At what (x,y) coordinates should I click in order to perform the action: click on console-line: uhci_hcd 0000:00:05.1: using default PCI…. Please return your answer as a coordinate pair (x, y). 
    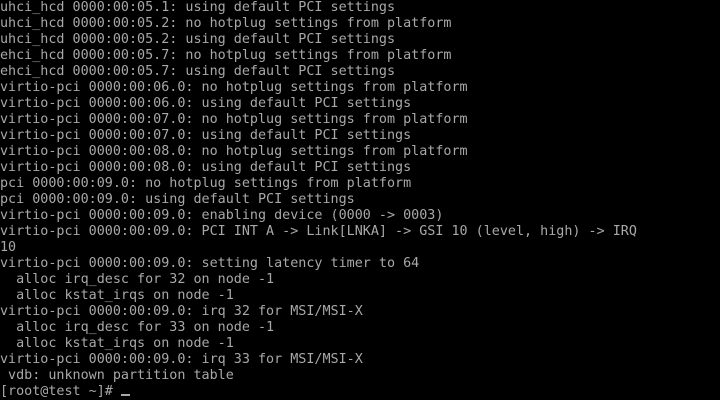
    Looking at the image, I should click on (198, 7).